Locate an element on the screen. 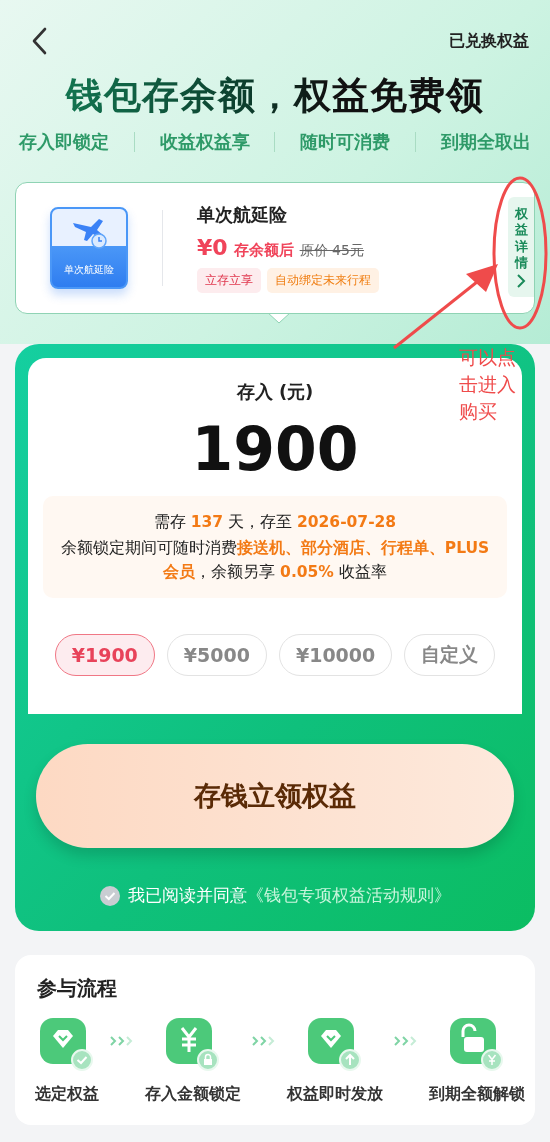  product-price: ¥0 is located at coordinates (212, 247).